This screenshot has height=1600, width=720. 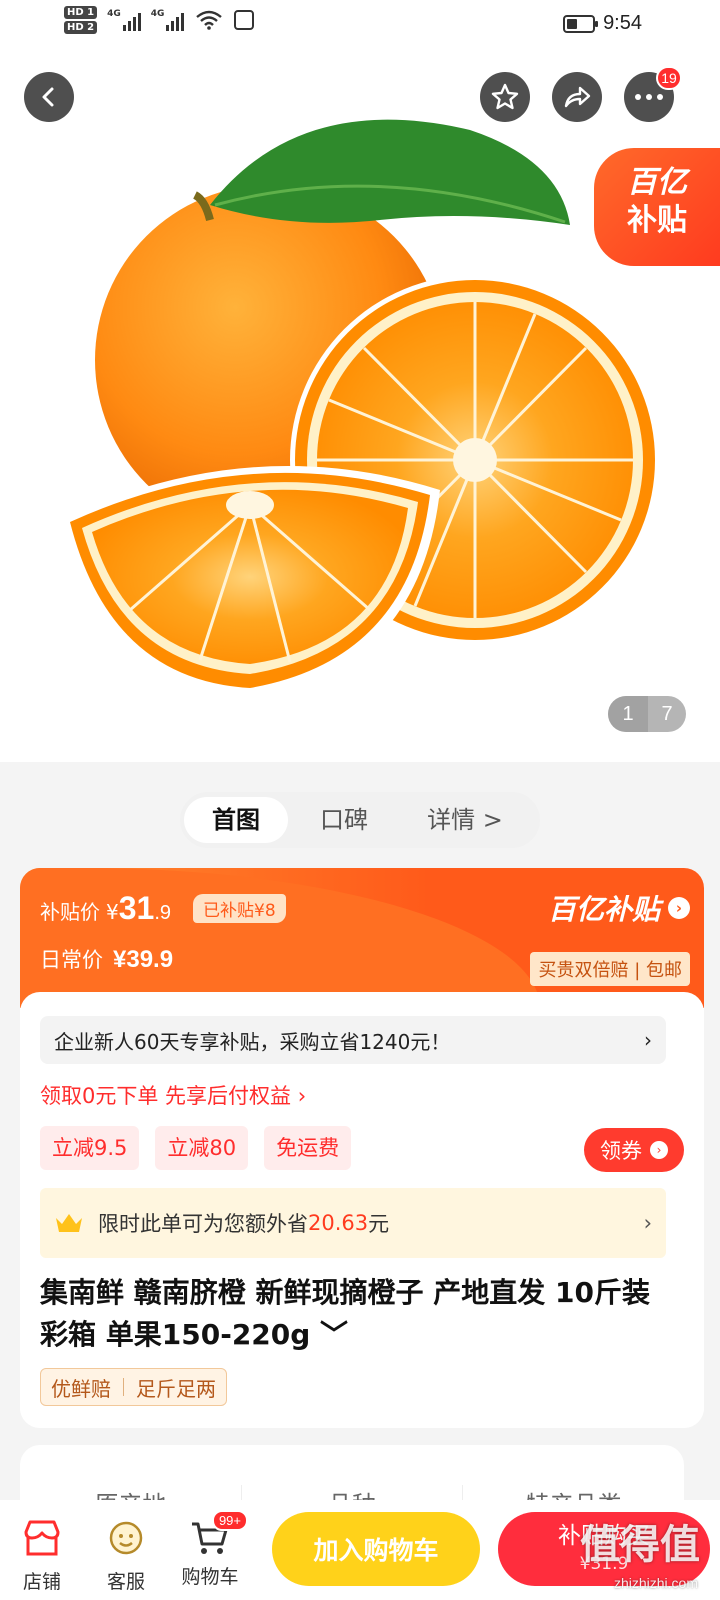 What do you see at coordinates (41, 1582) in the screenshot?
I see `store-label: 店铺` at bounding box center [41, 1582].